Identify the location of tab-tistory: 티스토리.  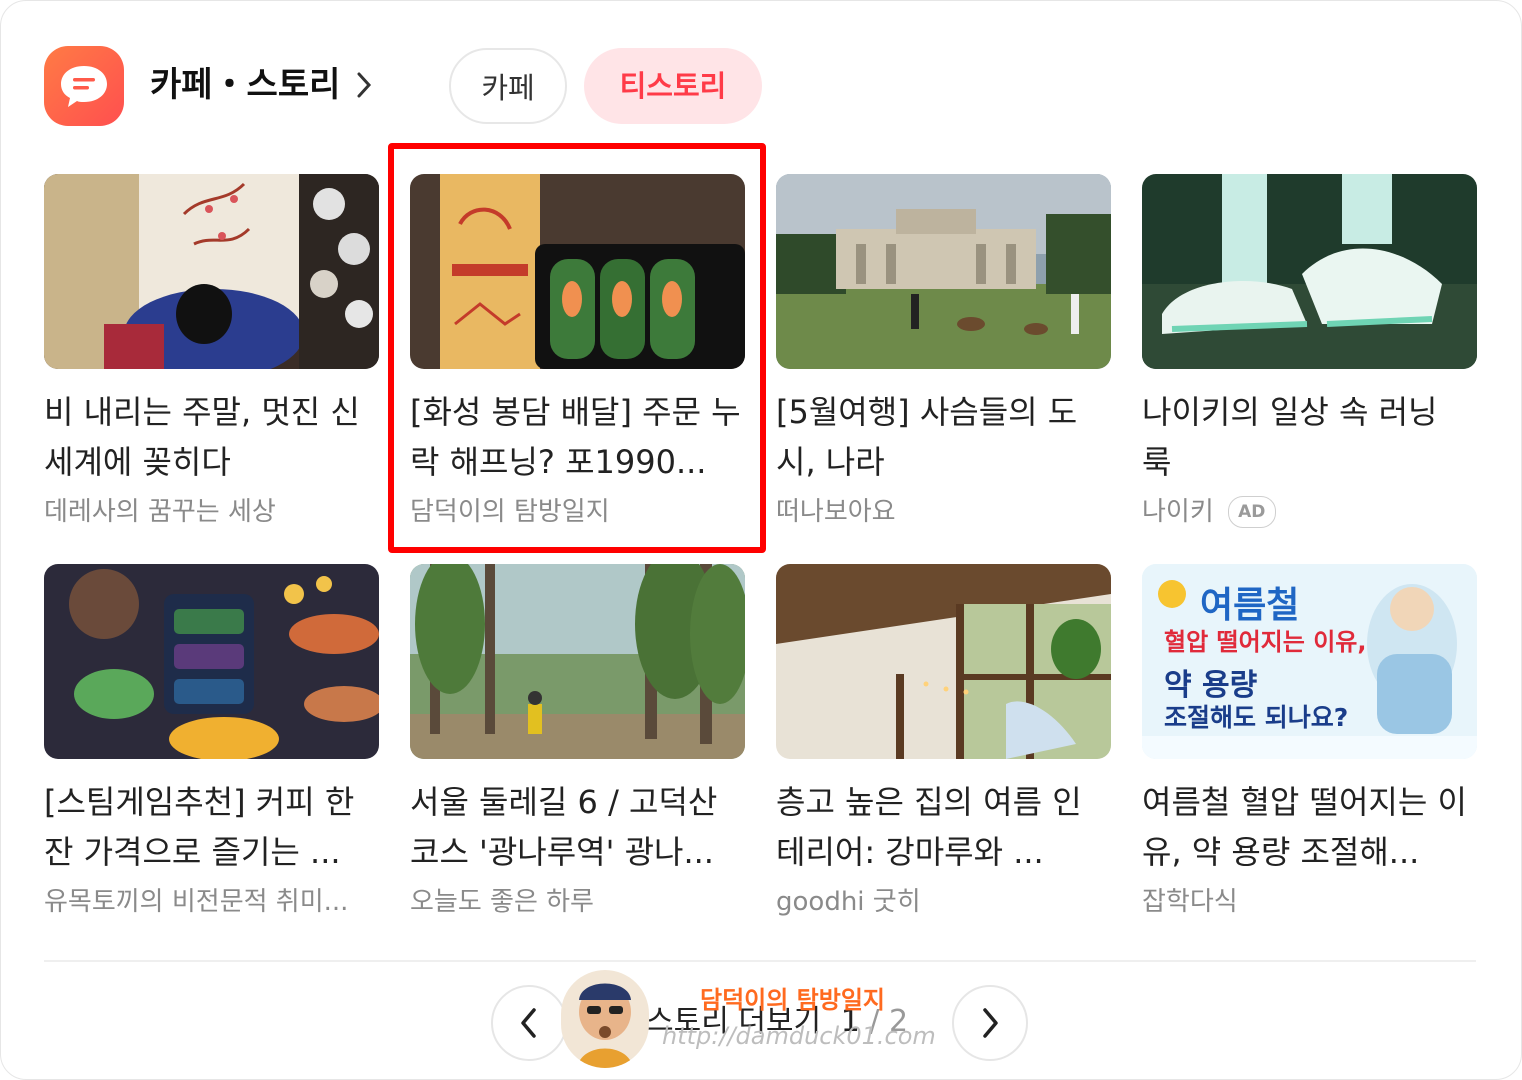
(673, 86).